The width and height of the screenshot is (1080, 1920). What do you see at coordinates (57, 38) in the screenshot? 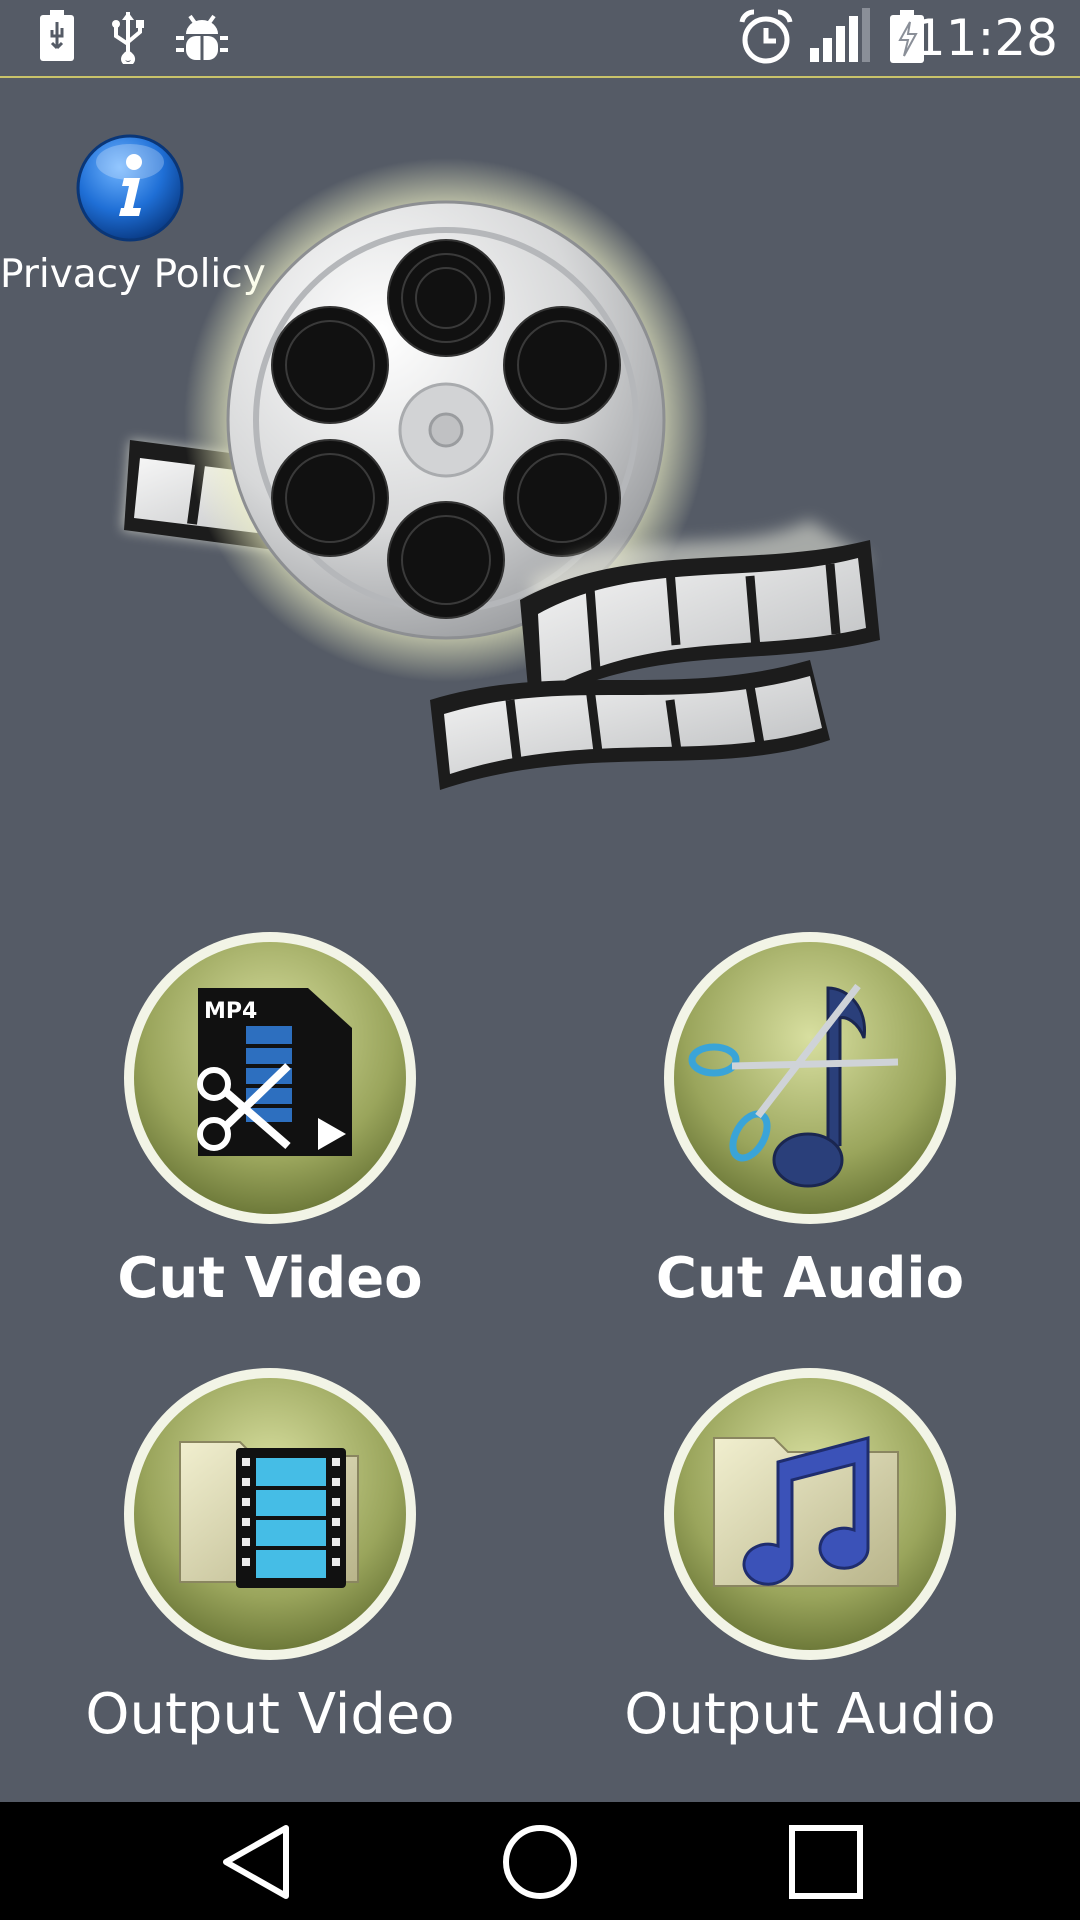
I see `battery-usb-icon` at bounding box center [57, 38].